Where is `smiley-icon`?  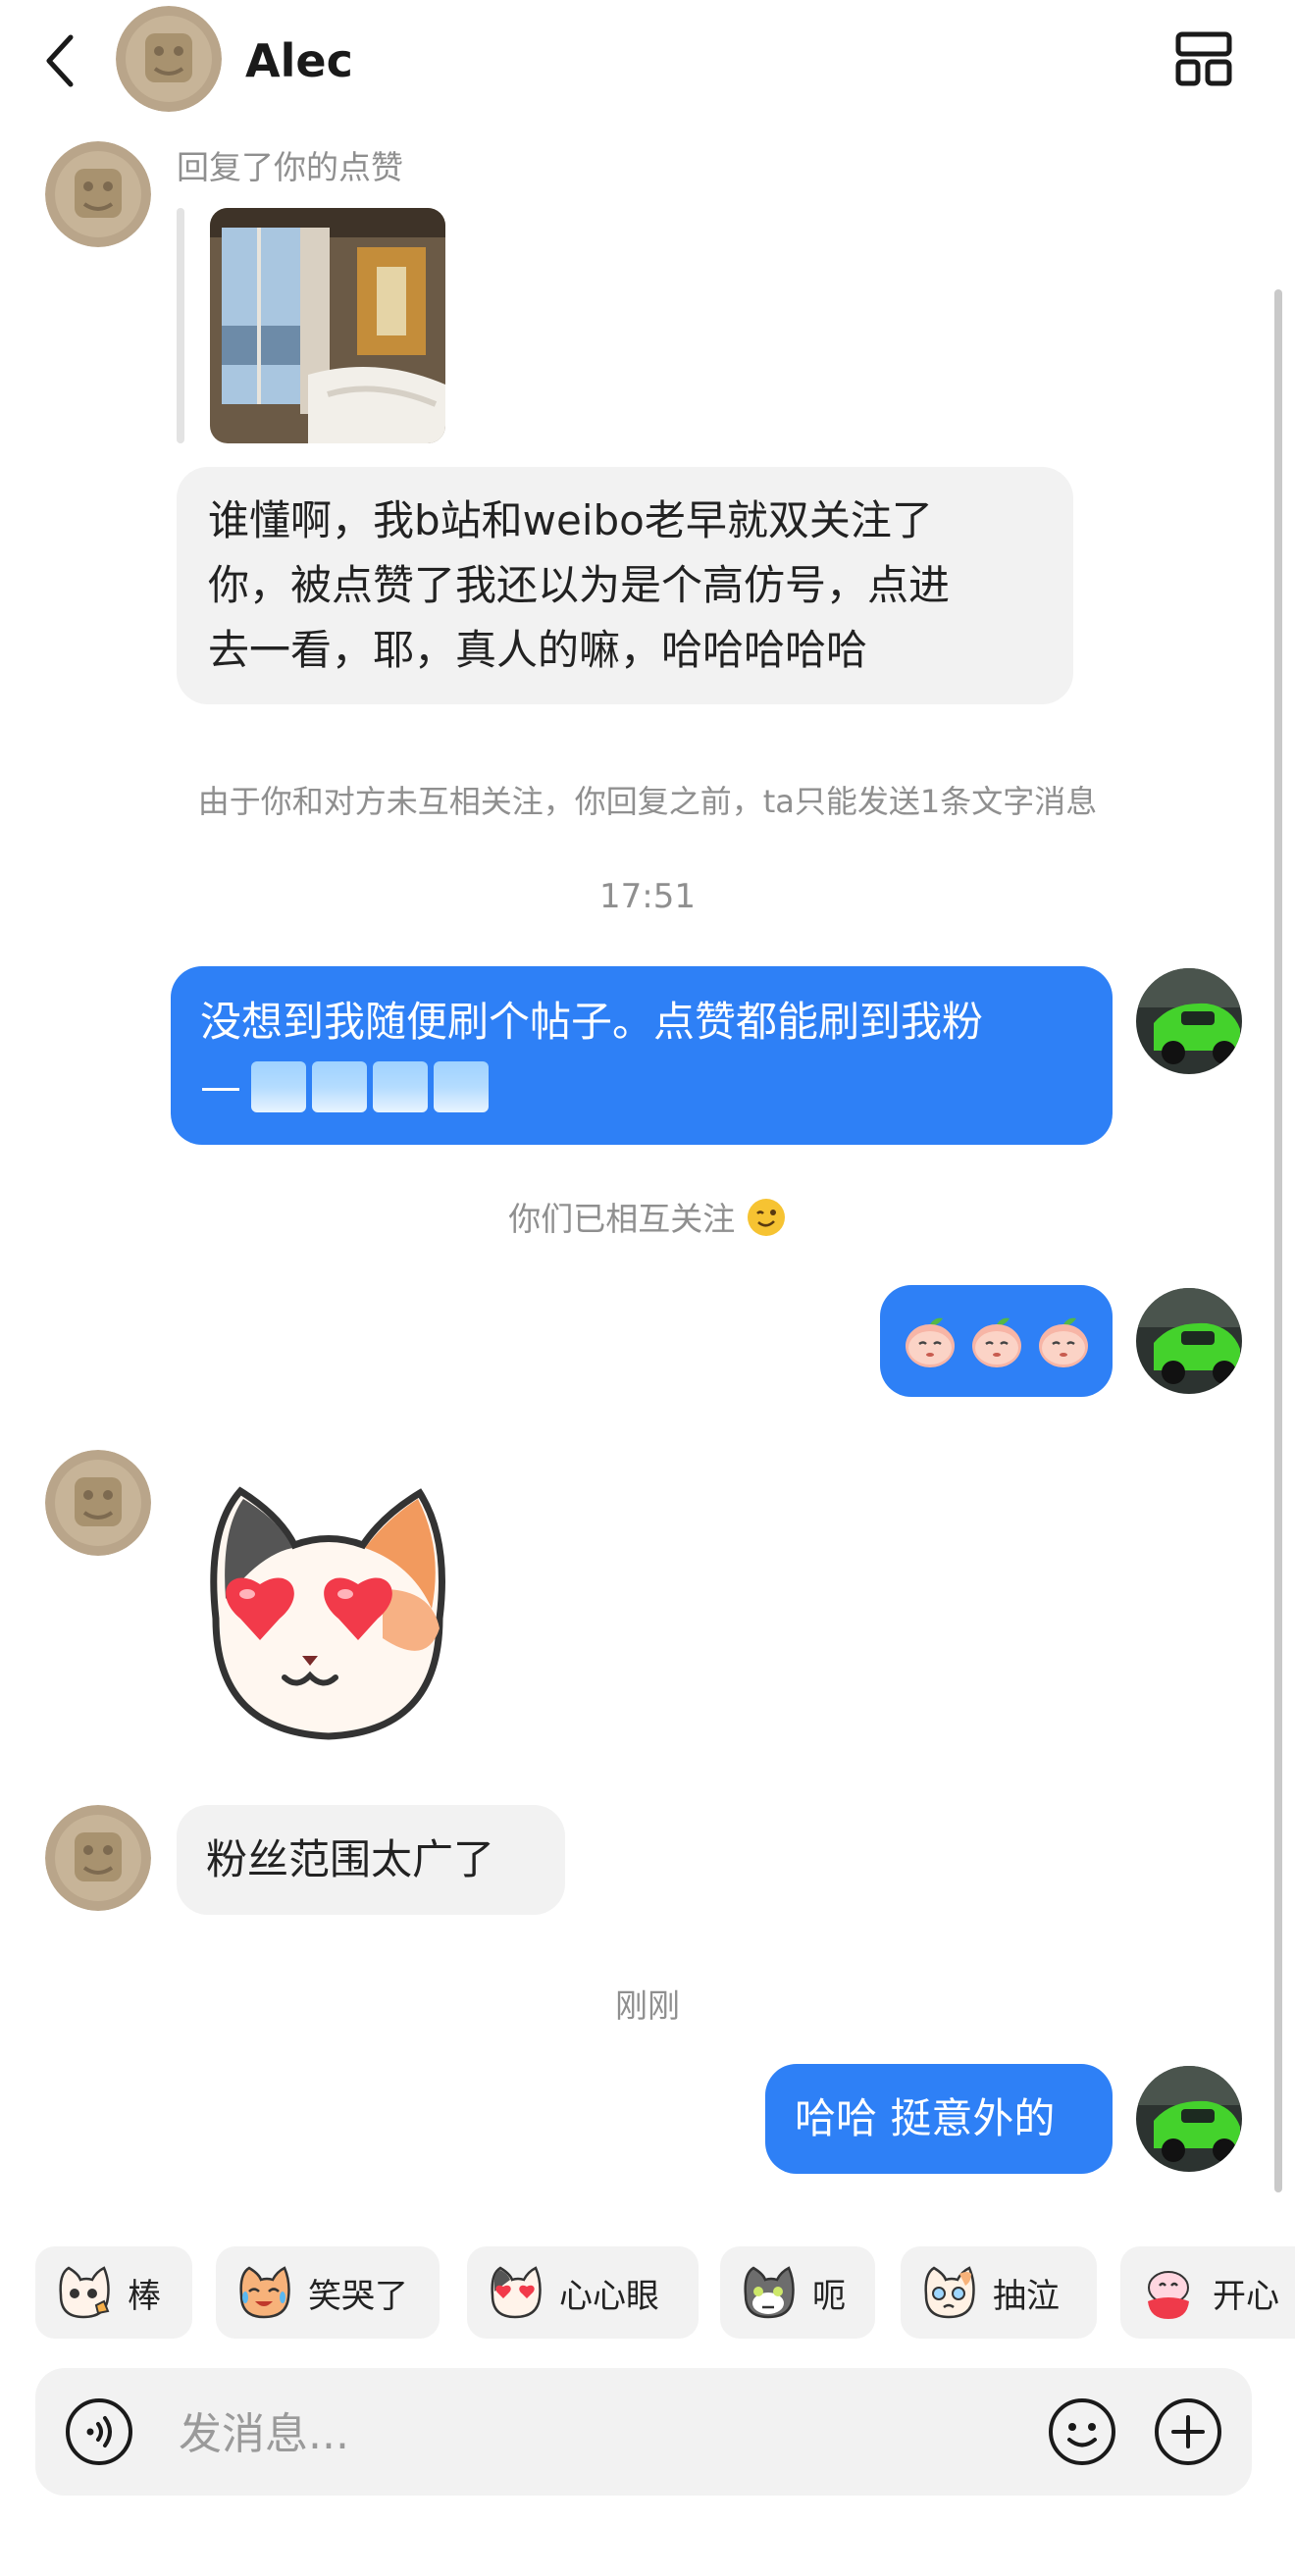 smiley-icon is located at coordinates (1082, 2431).